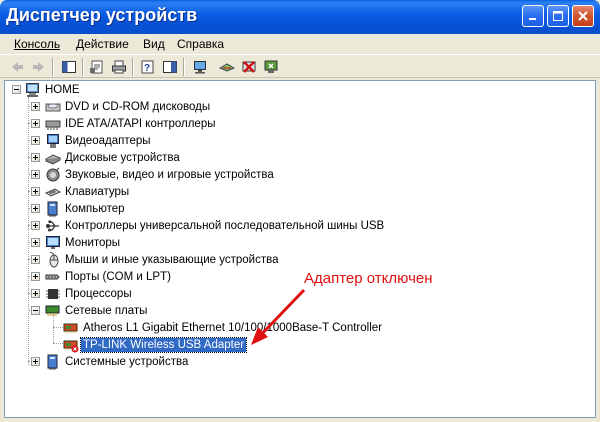 Image resolution: width=600 pixels, height=422 pixels. I want to click on maximize-icon, so click(558, 16).